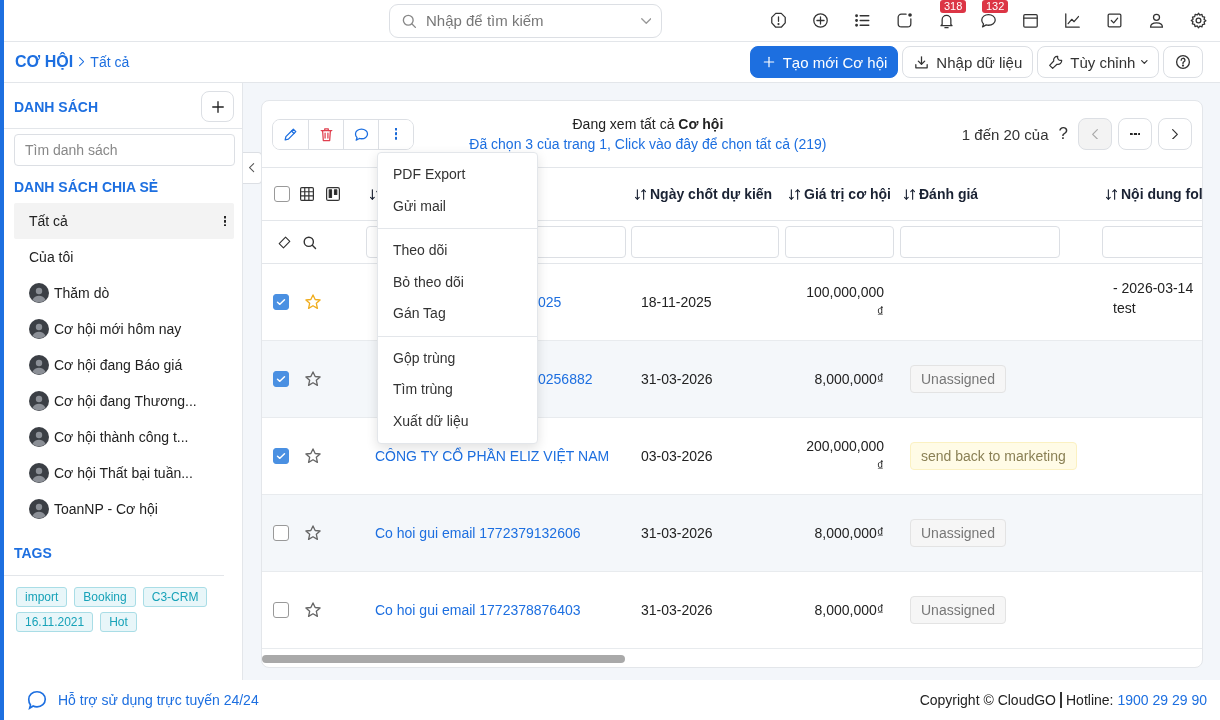 The height and width of the screenshot is (720, 1220). What do you see at coordinates (124, 150) in the screenshot?
I see `search-field: Tìm danh sách` at bounding box center [124, 150].